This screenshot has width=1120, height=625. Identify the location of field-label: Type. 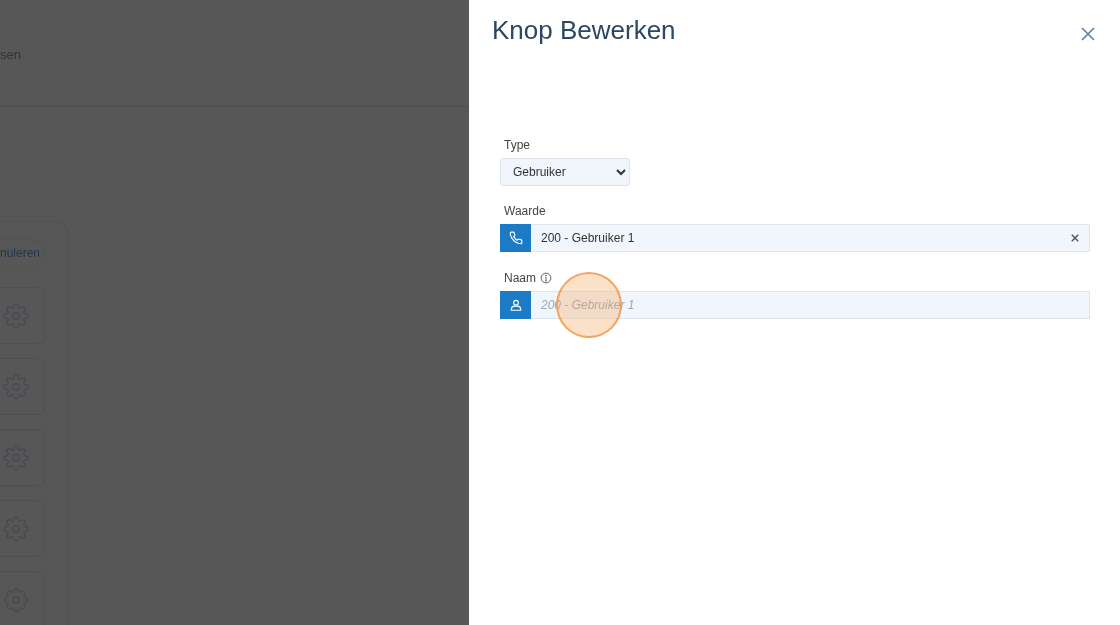
(517, 145).